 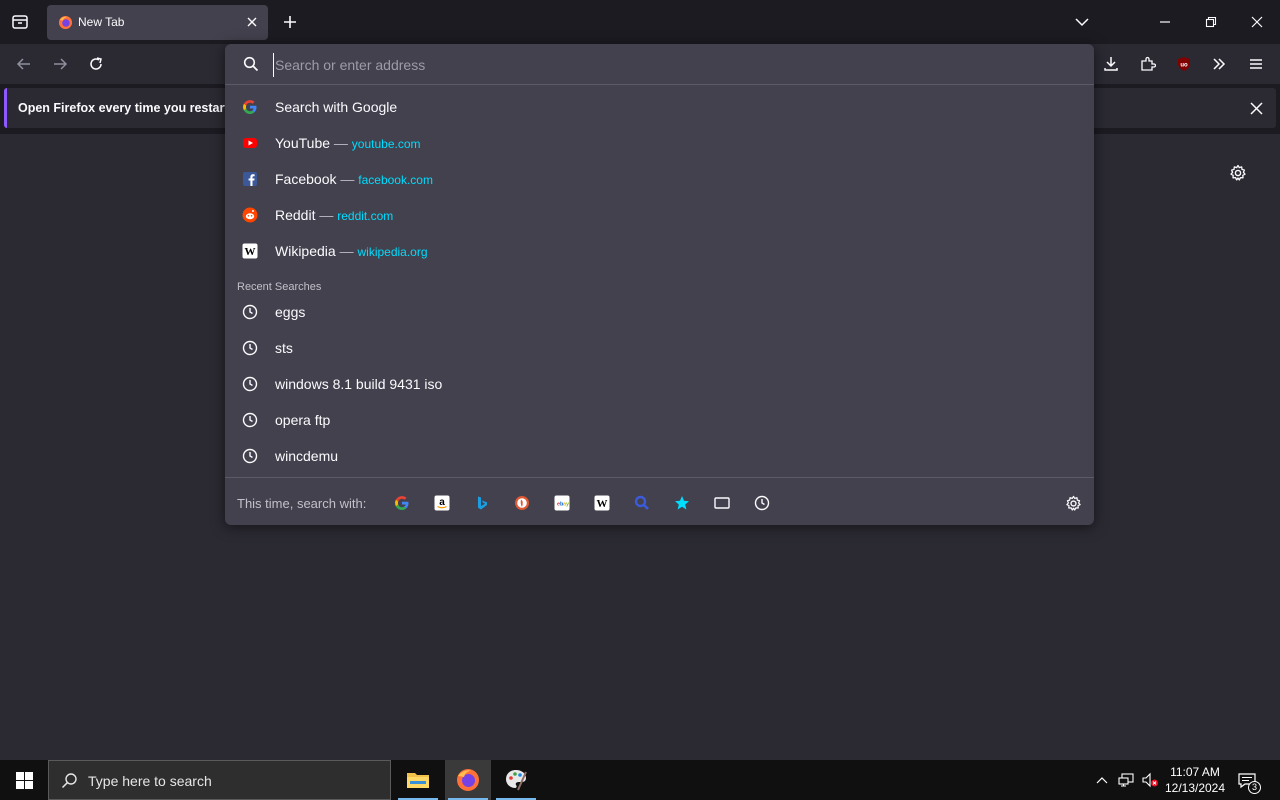 I want to click on engine-bing-button, so click(x=482, y=503).